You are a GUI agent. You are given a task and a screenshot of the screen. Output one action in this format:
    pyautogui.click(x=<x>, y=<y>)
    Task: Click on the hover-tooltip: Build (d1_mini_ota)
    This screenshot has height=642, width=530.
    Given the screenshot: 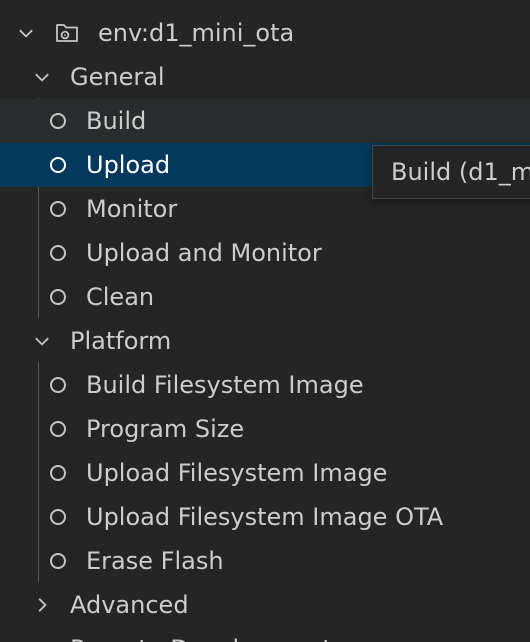 What is the action you would take?
    pyautogui.click(x=451, y=172)
    